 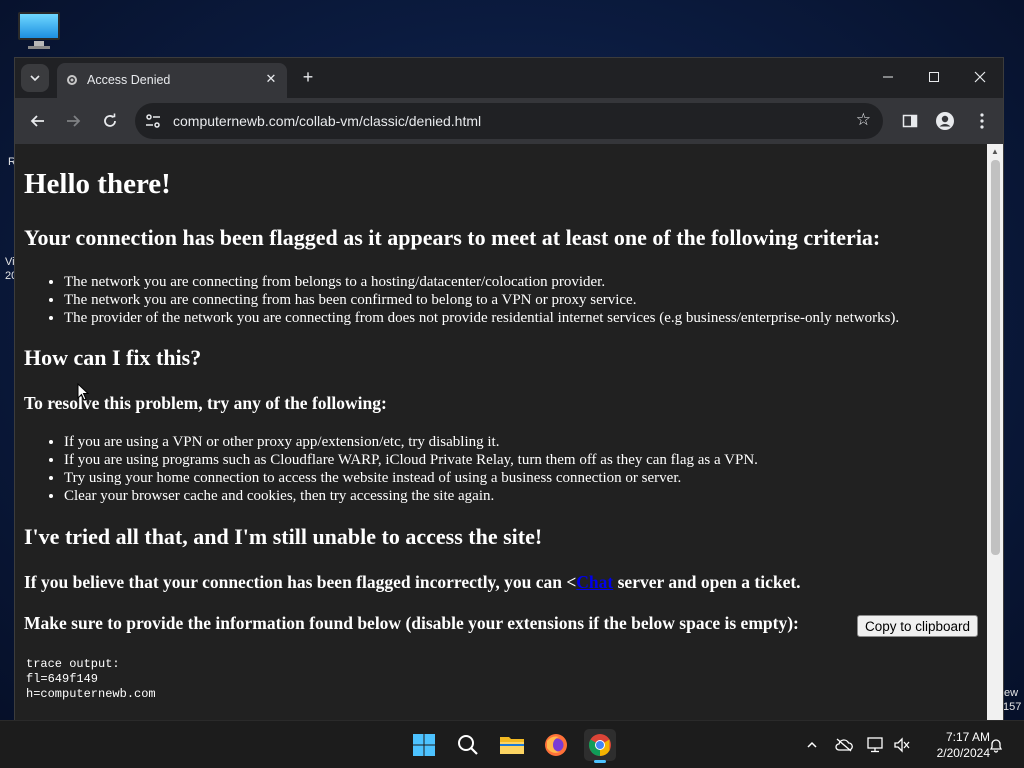 I want to click on copy-to-clipboard-button: Copy to clipboard, so click(x=918, y=626).